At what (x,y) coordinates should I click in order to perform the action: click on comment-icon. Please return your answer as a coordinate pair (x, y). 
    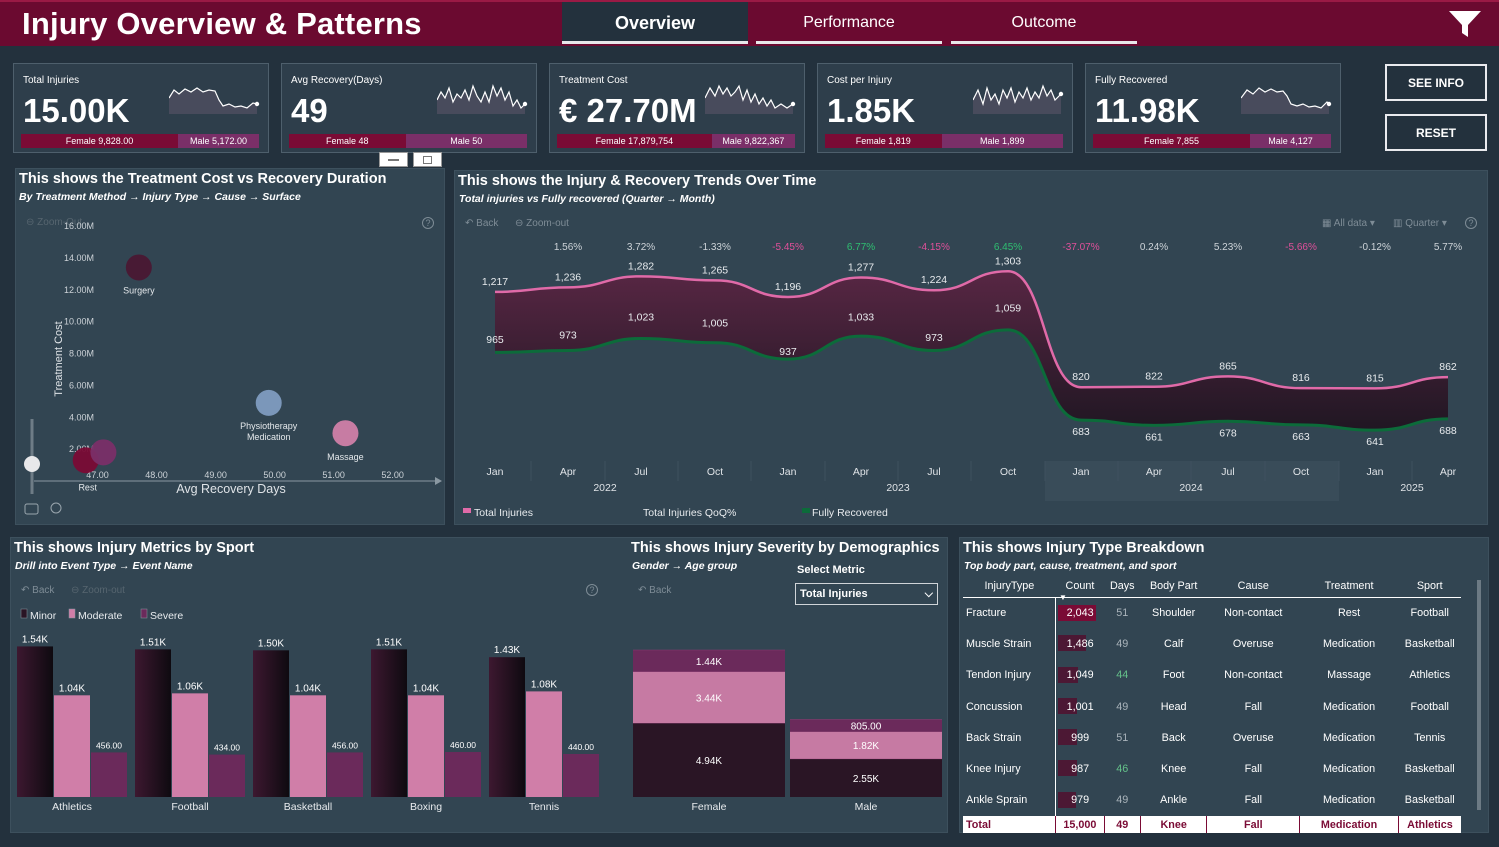
    Looking at the image, I should click on (56, 508).